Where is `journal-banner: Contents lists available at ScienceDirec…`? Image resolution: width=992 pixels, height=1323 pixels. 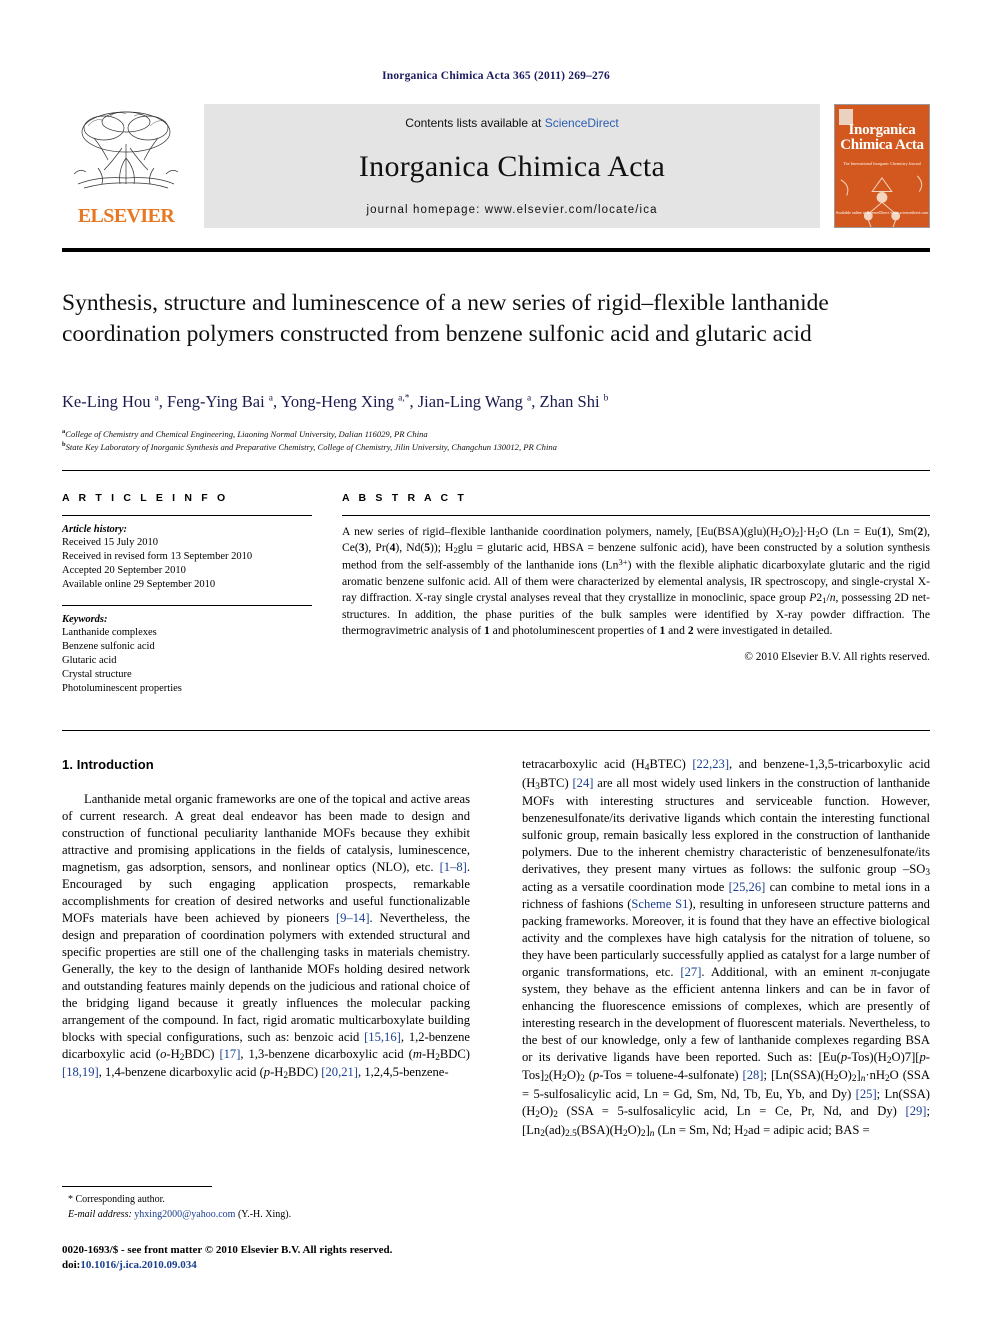
journal-banner: Contents lists available at ScienceDirec… is located at coordinates (512, 166).